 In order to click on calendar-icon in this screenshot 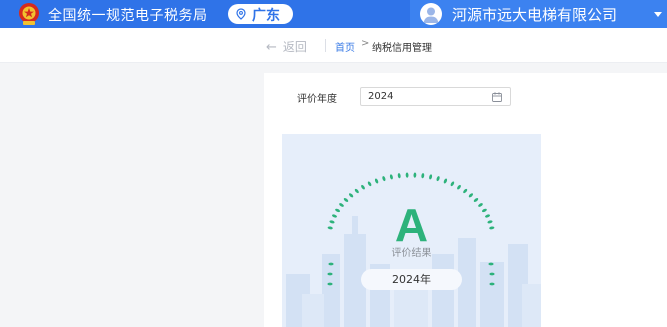, I will do `click(497, 97)`.